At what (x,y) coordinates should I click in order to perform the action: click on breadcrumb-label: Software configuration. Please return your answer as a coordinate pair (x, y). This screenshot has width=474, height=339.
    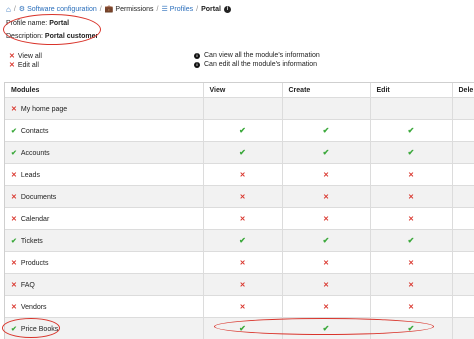
    Looking at the image, I should click on (62, 9).